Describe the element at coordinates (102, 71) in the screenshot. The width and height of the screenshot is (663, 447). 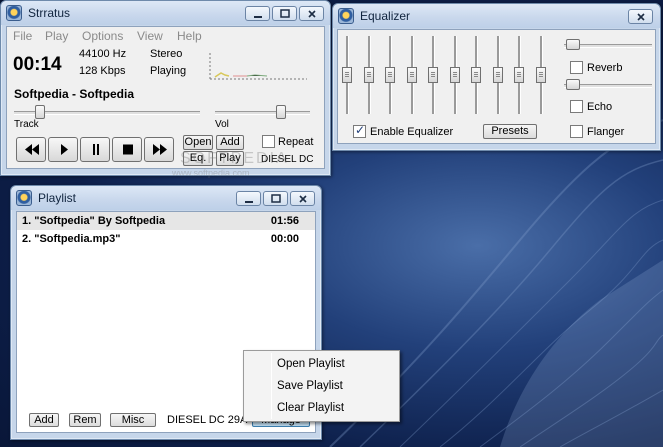
I see `bitrate: 128 Kbps` at that location.